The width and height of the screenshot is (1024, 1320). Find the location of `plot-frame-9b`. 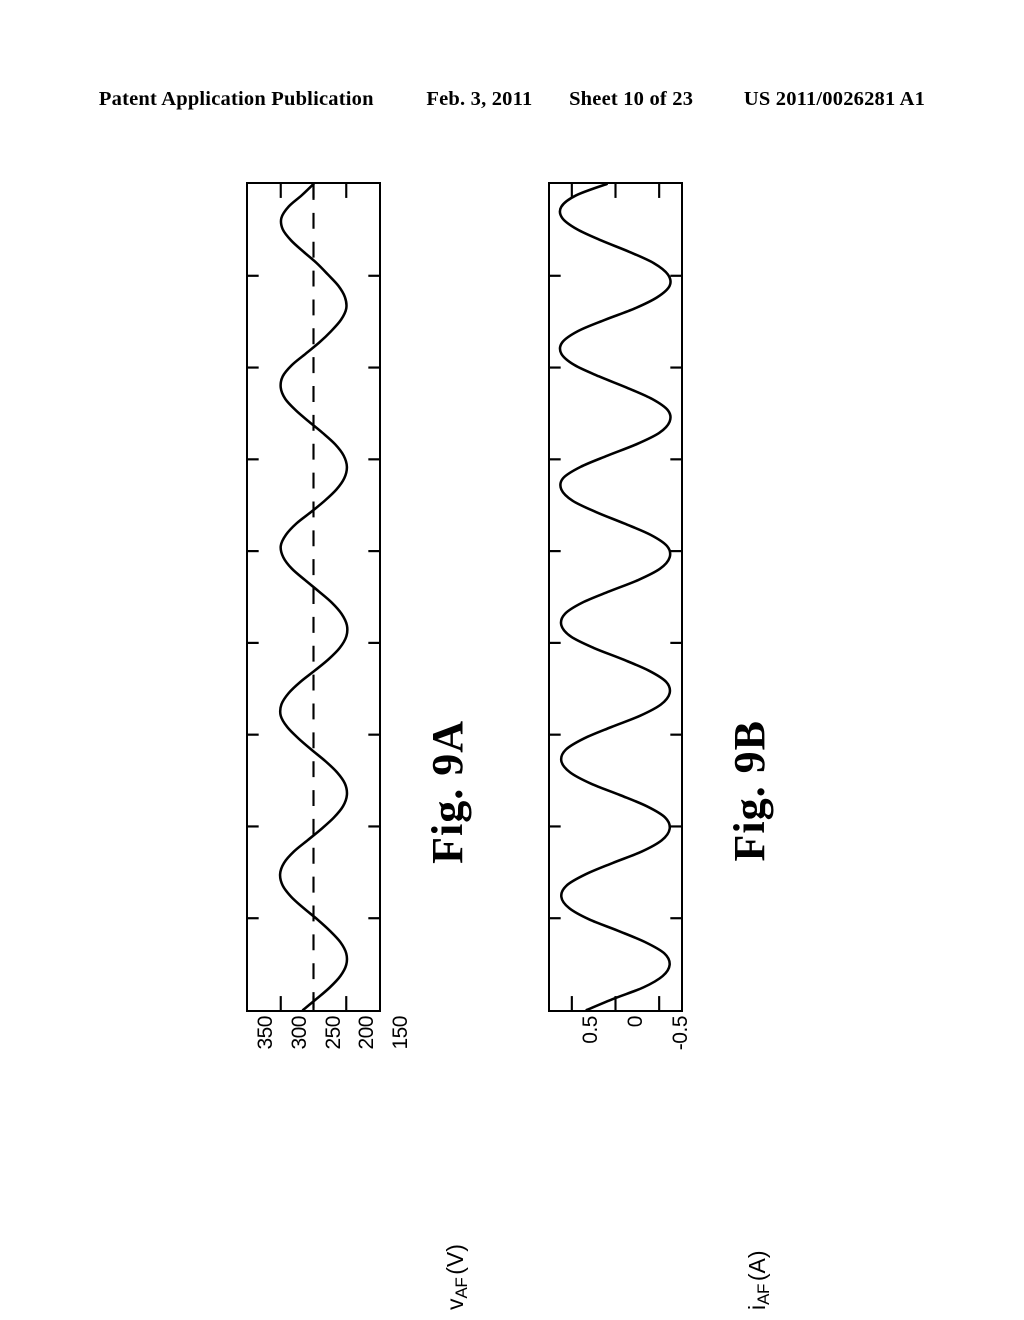

plot-frame-9b is located at coordinates (615, 597).